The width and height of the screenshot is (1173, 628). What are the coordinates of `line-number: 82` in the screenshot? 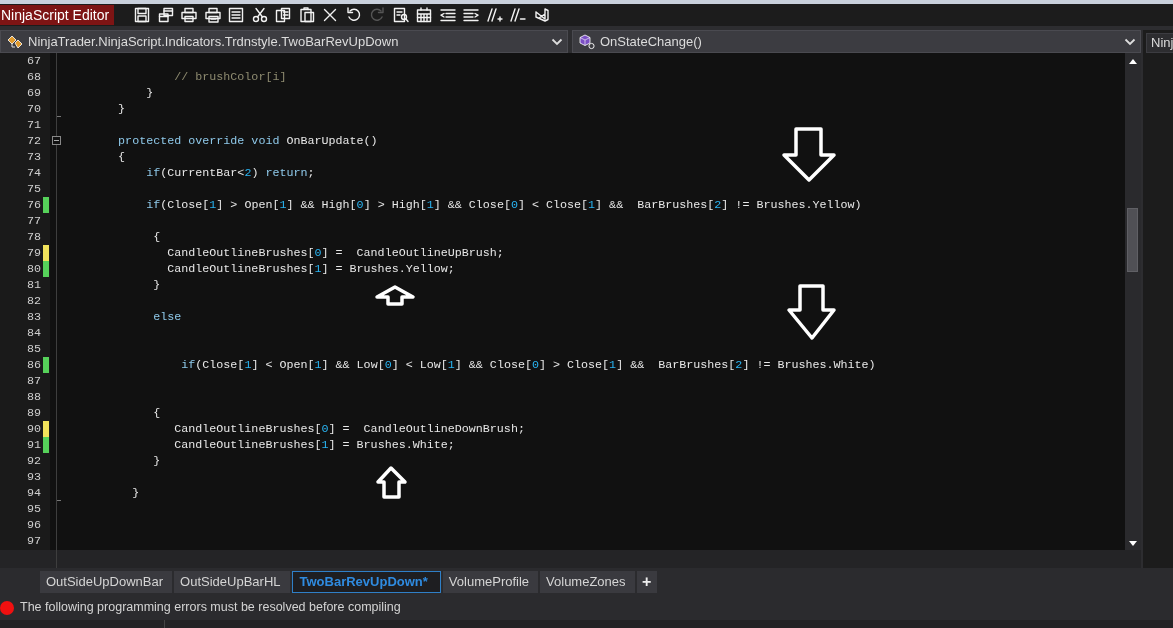 It's located at (33, 301).